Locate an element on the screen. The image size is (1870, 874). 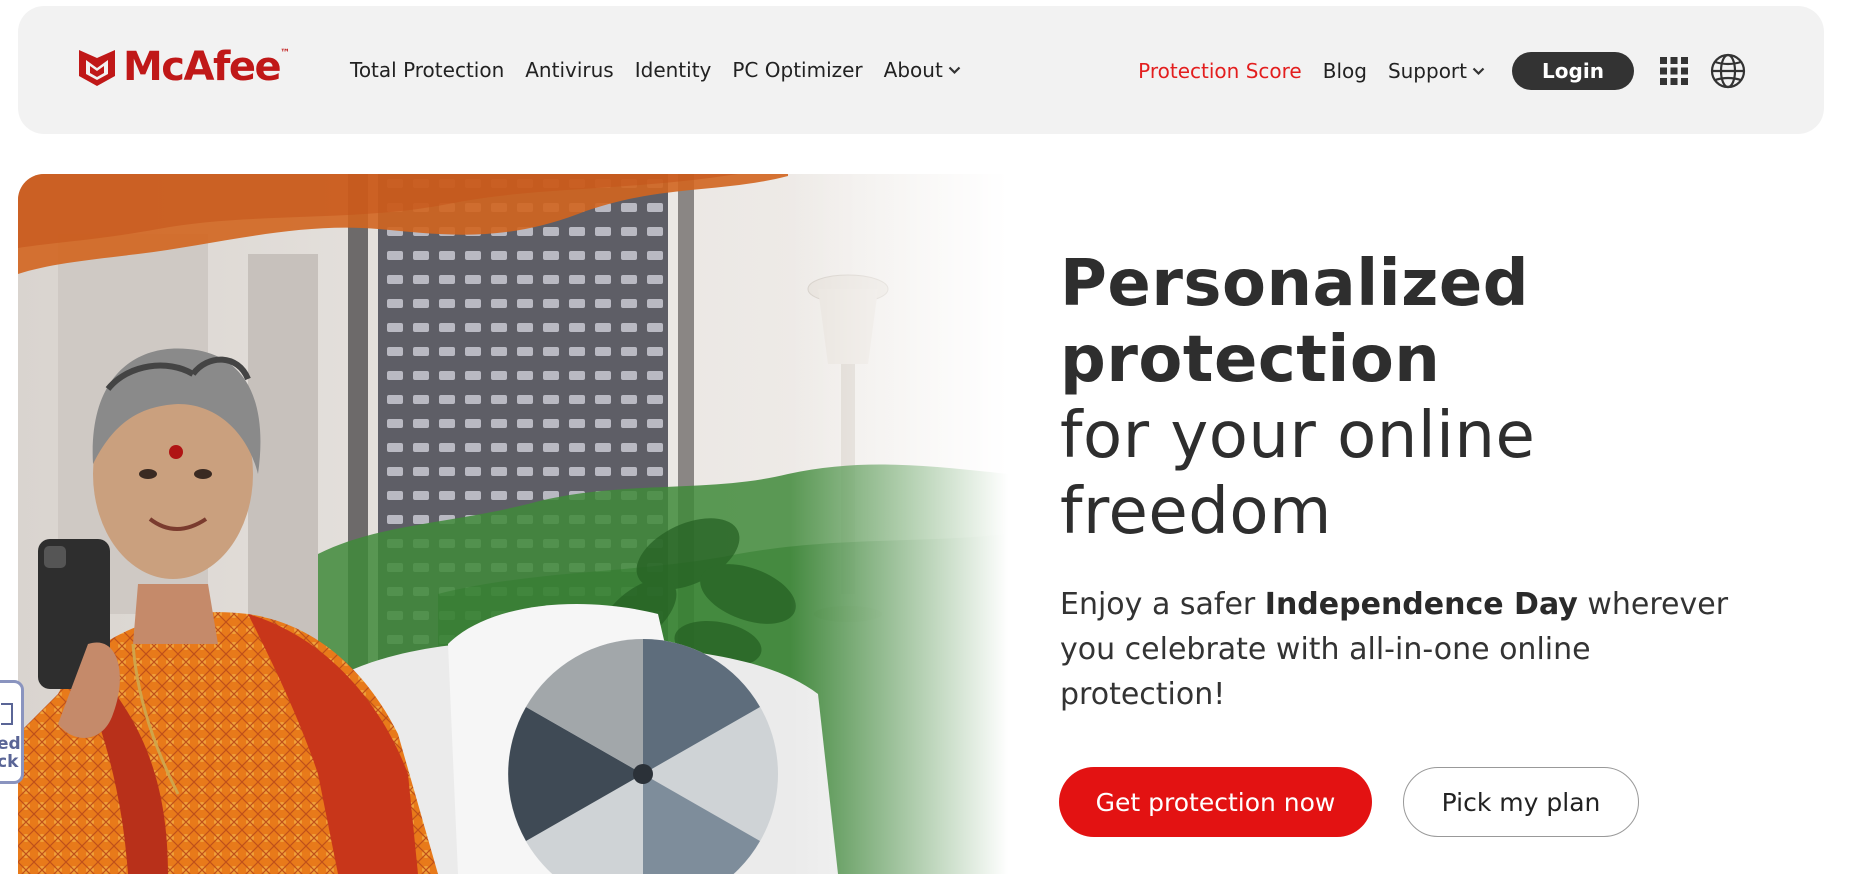
headline-line-1: Personalized is located at coordinates (1295, 284).